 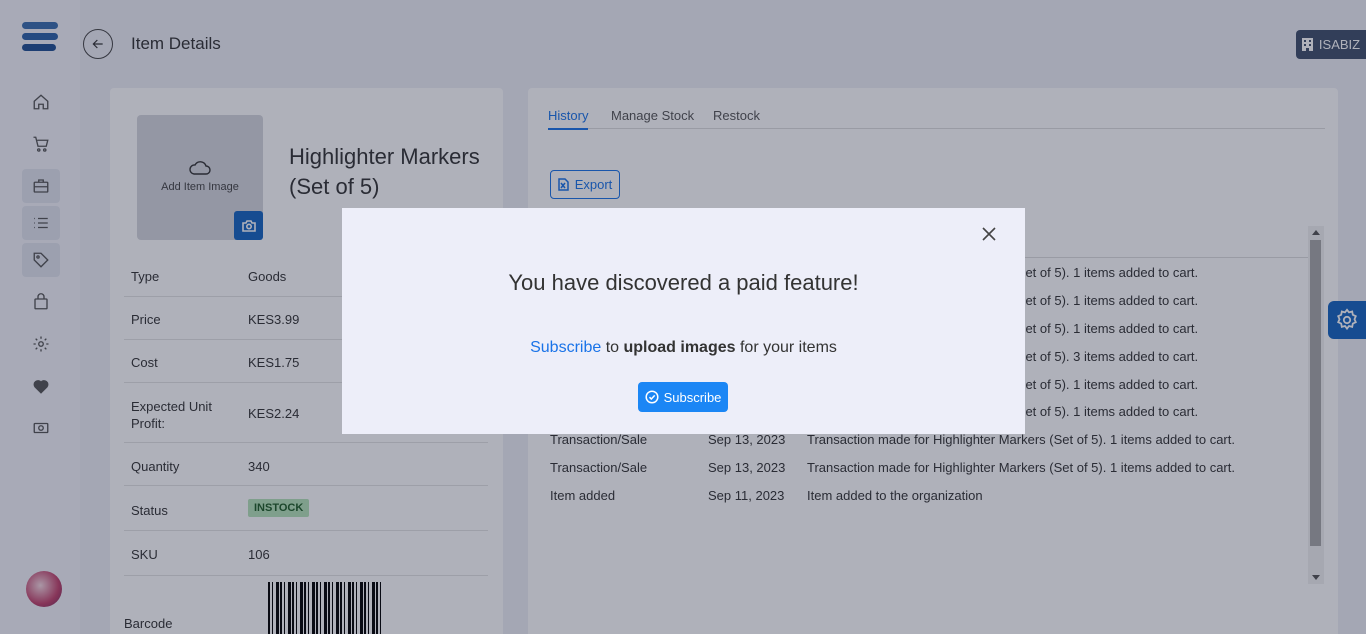 I want to click on subscribe-link: Subscribe, so click(x=565, y=347).